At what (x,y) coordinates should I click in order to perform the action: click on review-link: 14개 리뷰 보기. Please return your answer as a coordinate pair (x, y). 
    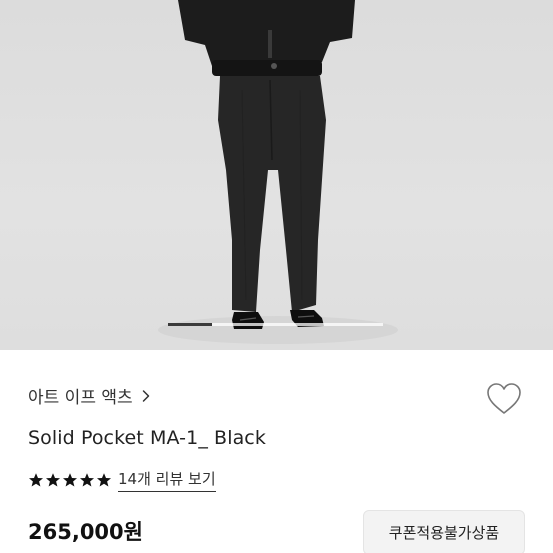
    Looking at the image, I should click on (167, 480).